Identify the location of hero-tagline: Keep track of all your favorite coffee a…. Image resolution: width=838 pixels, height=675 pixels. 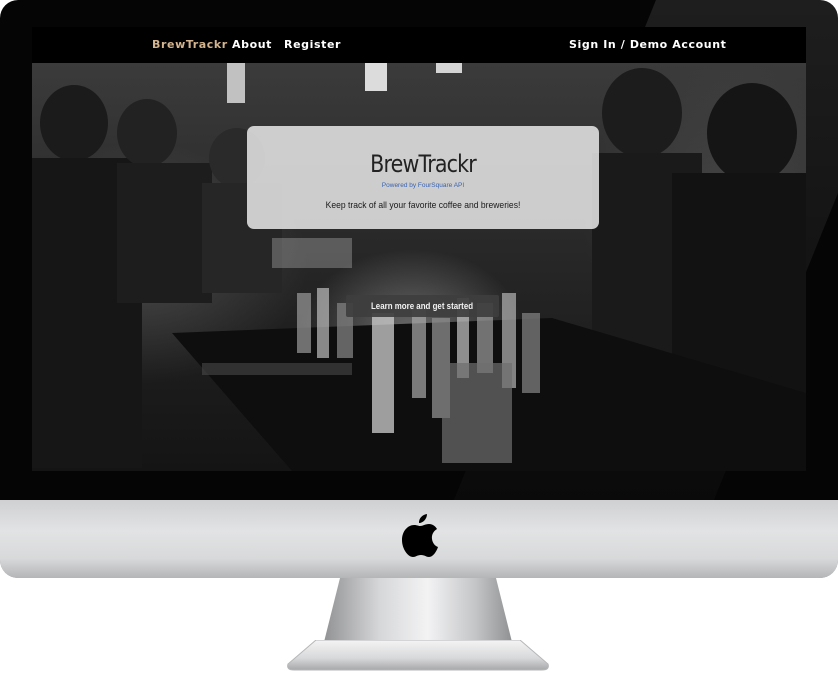
(423, 205).